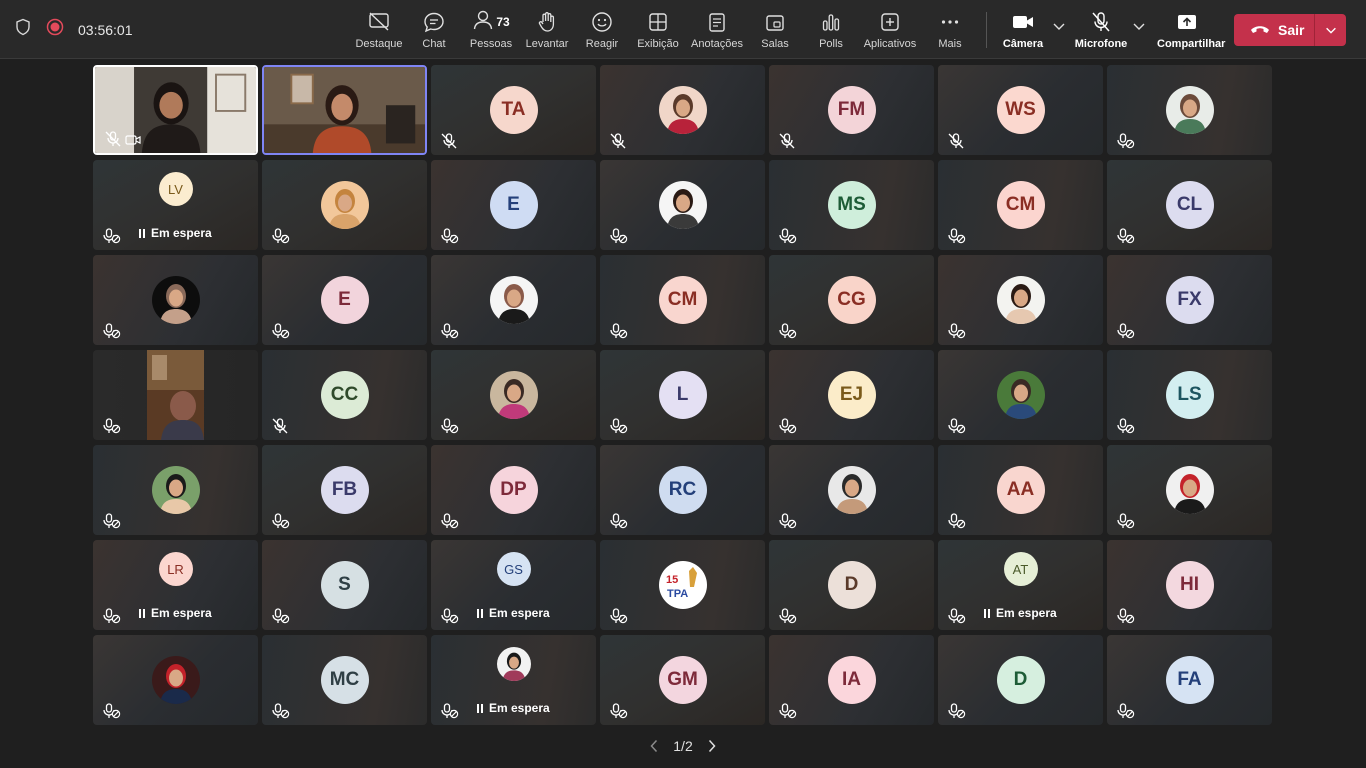 The image size is (1366, 768). Describe the element at coordinates (513, 110) in the screenshot. I see `participant-tile: TA` at that location.